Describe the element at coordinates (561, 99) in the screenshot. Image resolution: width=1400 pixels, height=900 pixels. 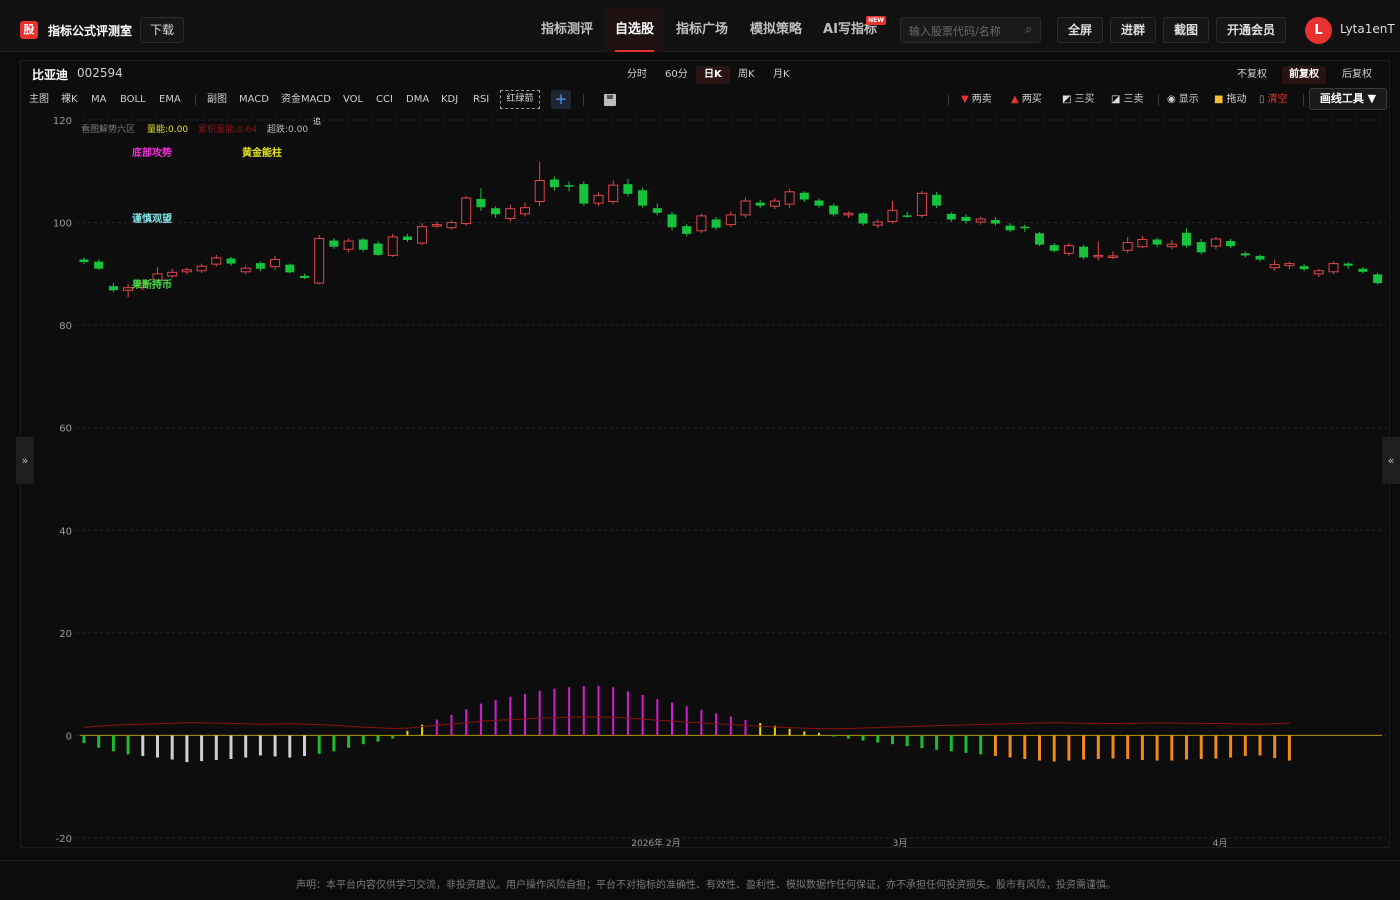
I see `add-indicator-button: +` at that location.